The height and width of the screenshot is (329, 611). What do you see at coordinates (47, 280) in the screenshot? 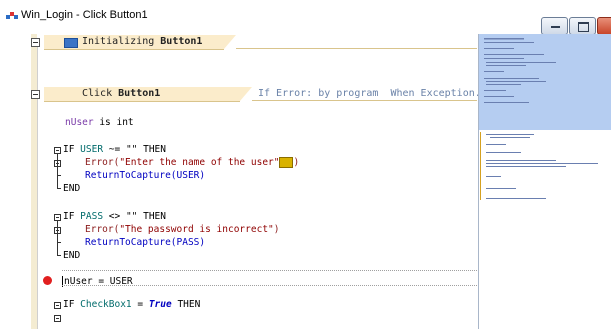
I see `breakpoint-icon` at bounding box center [47, 280].